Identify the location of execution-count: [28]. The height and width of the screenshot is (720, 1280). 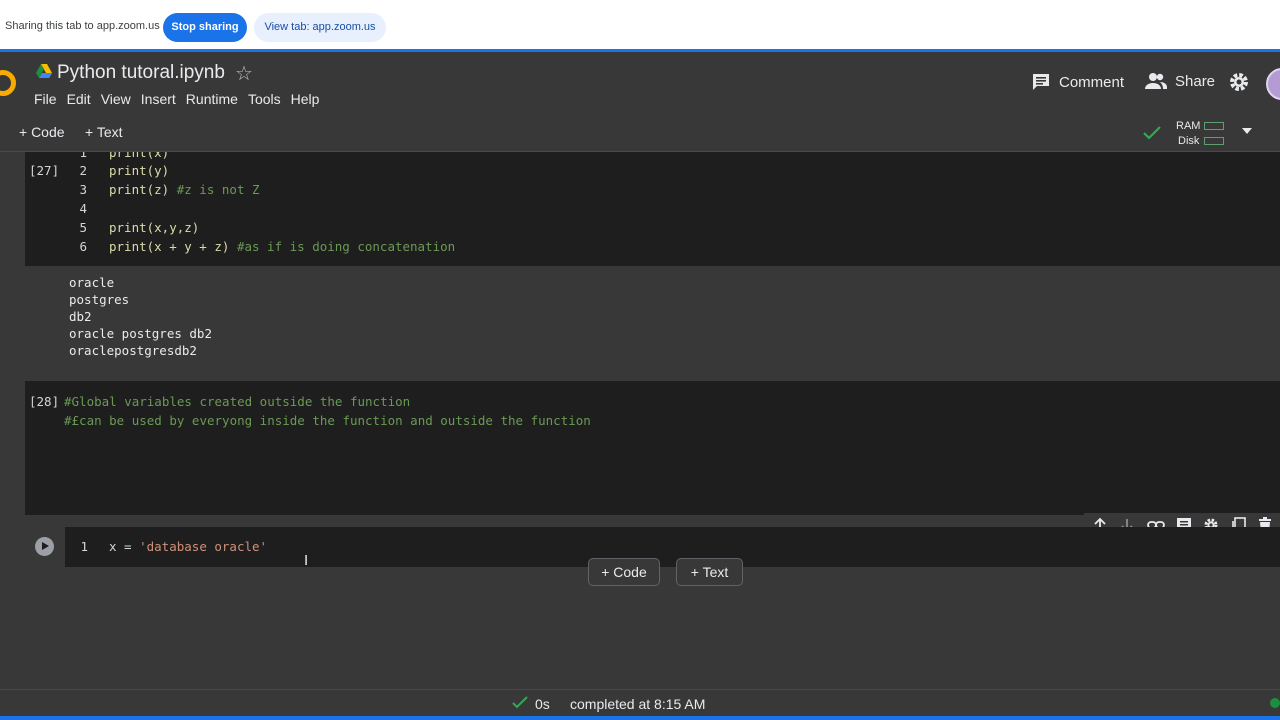
(44, 401).